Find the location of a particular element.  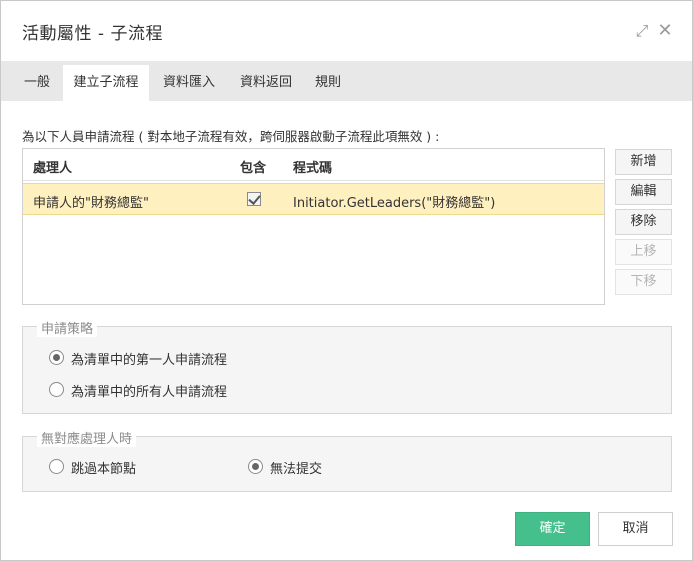

table-row: 申請人的"財務總監" Initiator.GetLeaders("財務總監") is located at coordinates (313, 199).